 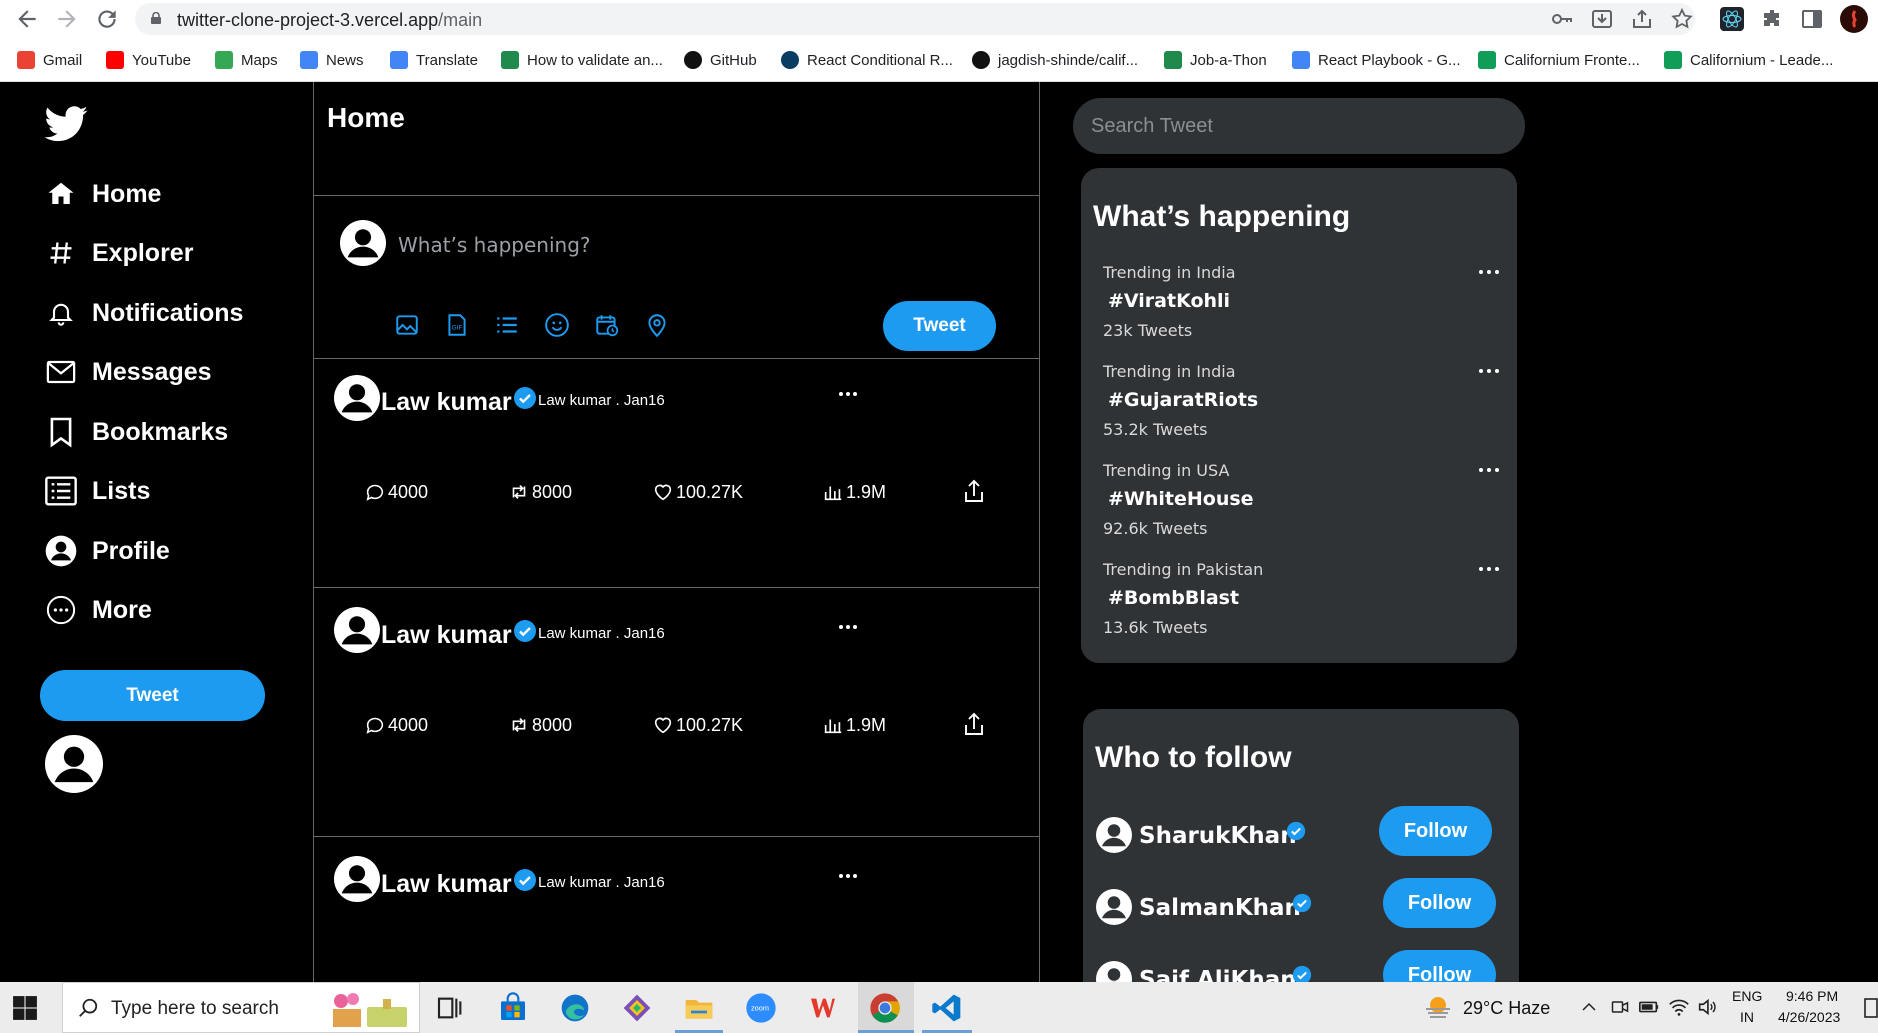 What do you see at coordinates (1305, 499) in the screenshot?
I see `trend-hashtag: #WhiteHouse` at bounding box center [1305, 499].